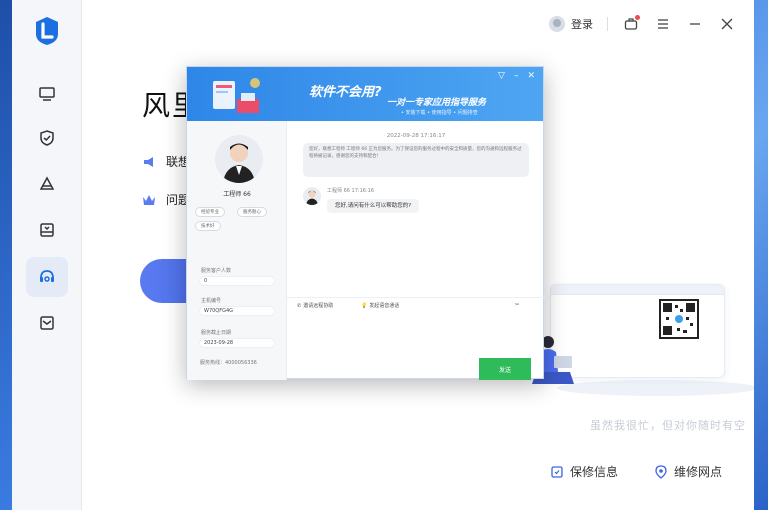  What do you see at coordinates (252, 212) in the screenshot?
I see `agent-tag: 服务耐心` at bounding box center [252, 212].